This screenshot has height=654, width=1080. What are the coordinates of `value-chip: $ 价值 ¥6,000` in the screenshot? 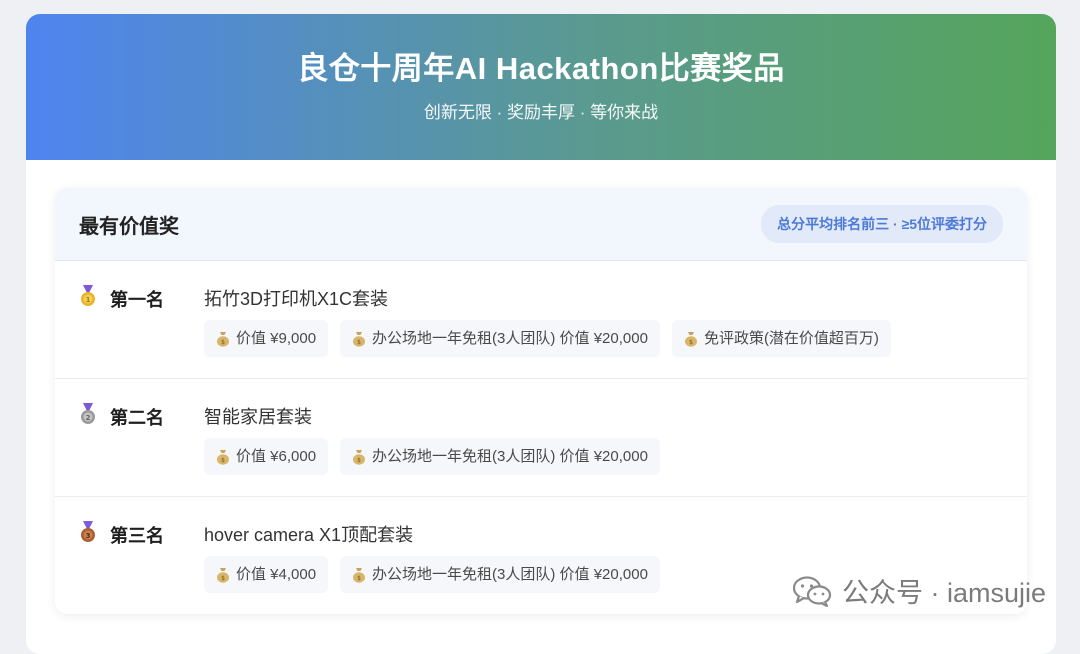 It's located at (266, 456).